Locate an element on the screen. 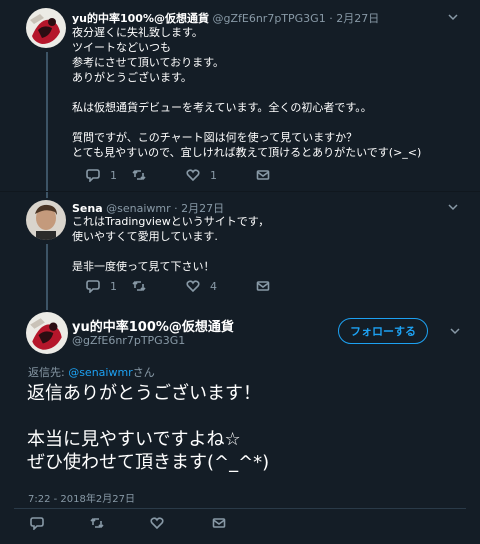 The image size is (480, 544). like-button: 1 is located at coordinates (201, 175).